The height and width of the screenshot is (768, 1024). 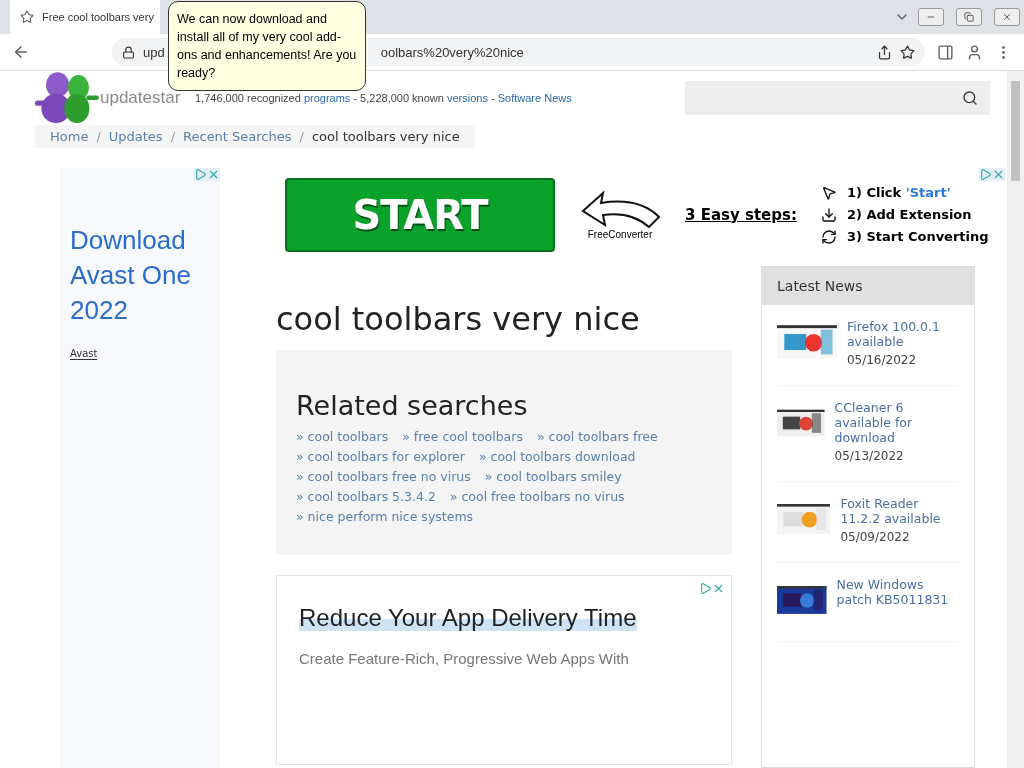 I want to click on step-text: 2) Add Extension, so click(x=909, y=214).